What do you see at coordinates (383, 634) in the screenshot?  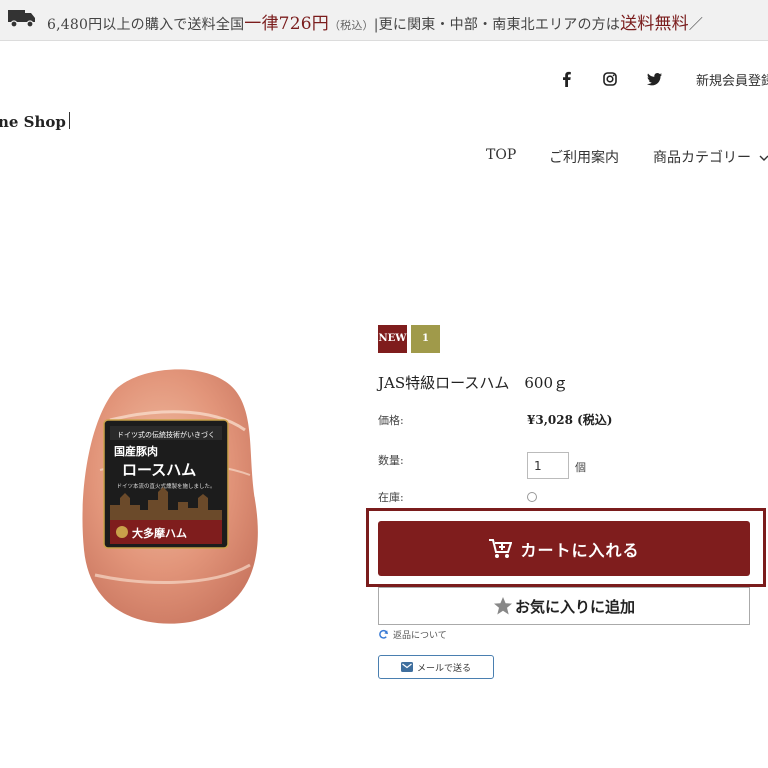 I see `refresh-icon` at bounding box center [383, 634].